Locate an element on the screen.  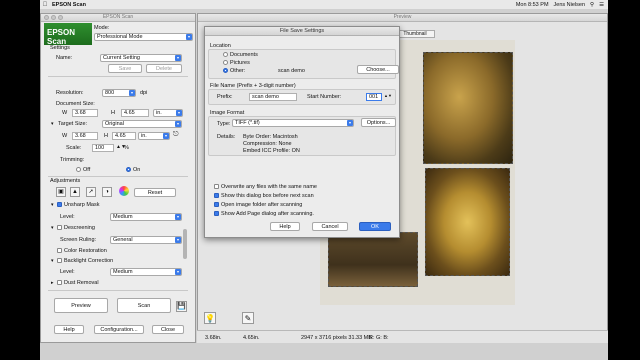
details-label: Details: is located at coordinates (226, 137).